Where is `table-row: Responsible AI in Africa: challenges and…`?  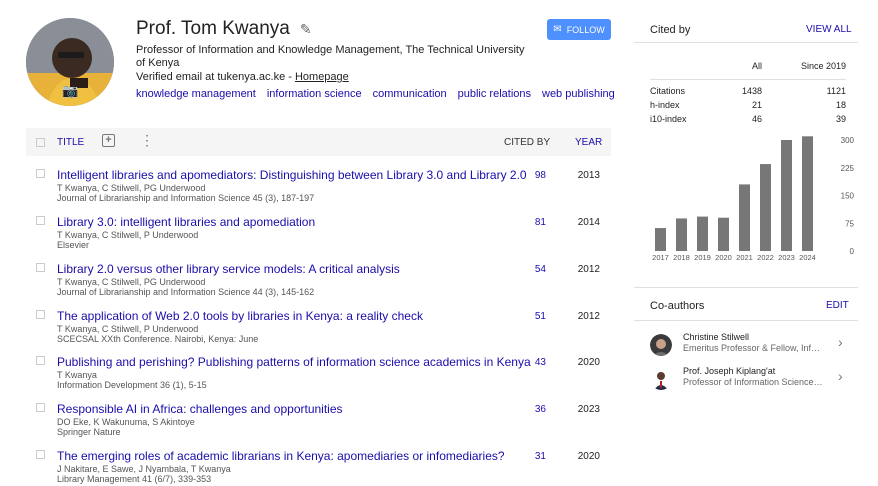 table-row: Responsible AI in Africa: challenges and… is located at coordinates (318, 424).